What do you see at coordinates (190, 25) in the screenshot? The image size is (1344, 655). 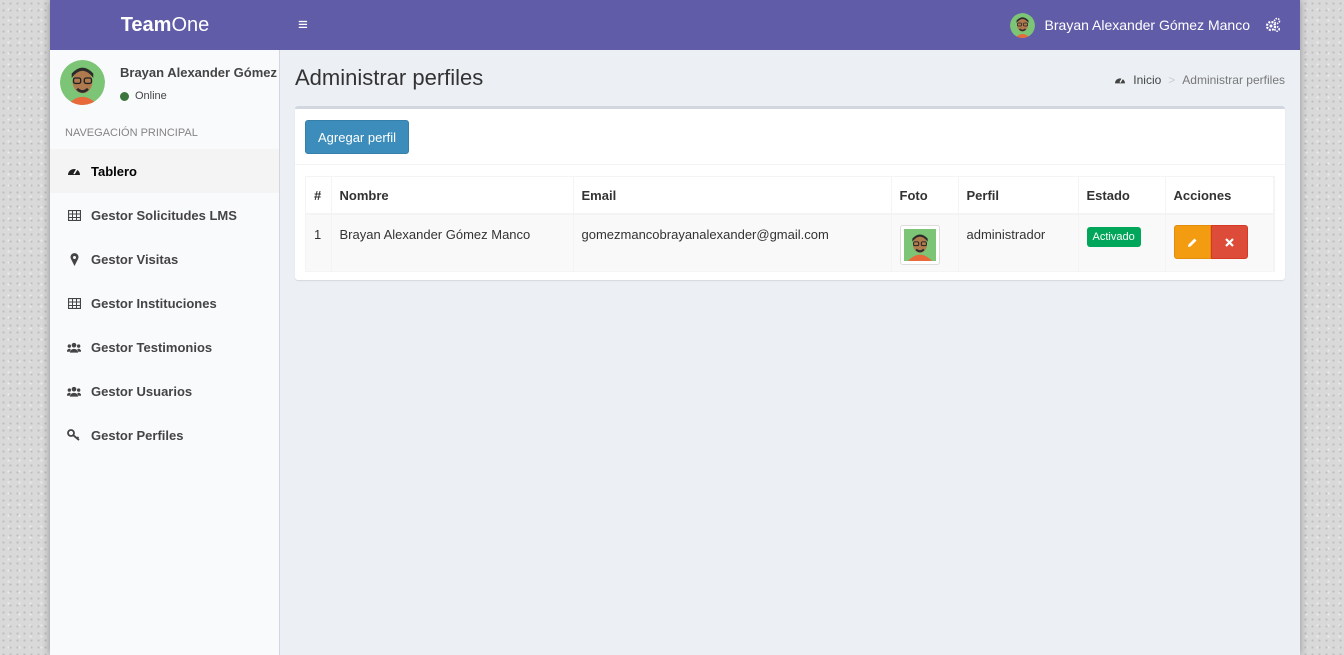 I see `logo-light: One` at bounding box center [190, 25].